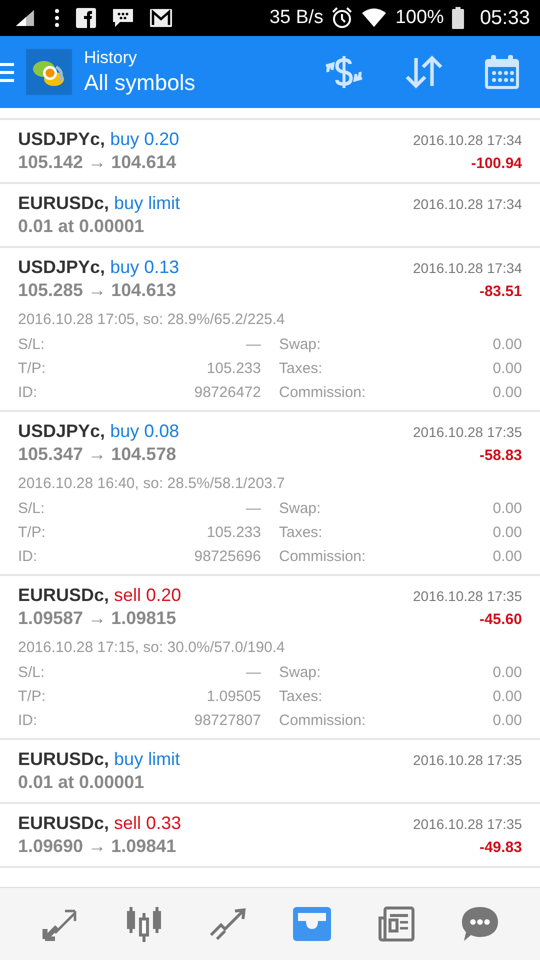  Describe the element at coordinates (424, 72) in the screenshot. I see `sort-icon` at that location.